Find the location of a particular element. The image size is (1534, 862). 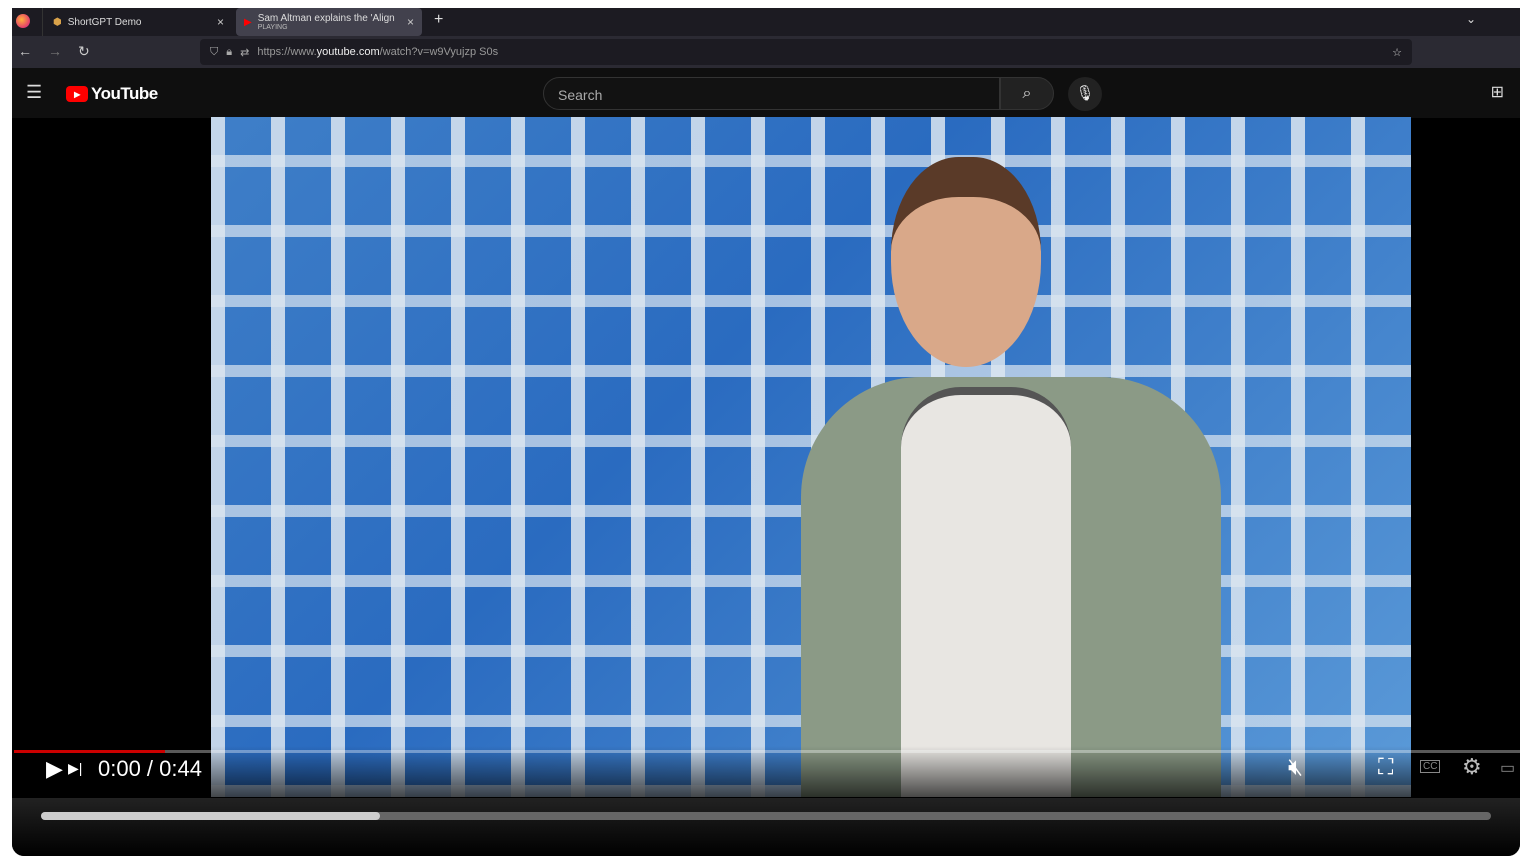

logo-text: YouTube is located at coordinates (124, 93).